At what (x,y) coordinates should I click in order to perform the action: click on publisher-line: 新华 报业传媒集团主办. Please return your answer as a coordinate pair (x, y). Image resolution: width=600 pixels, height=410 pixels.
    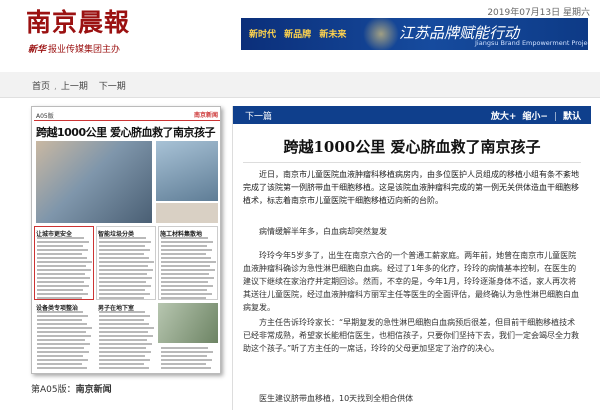
    Looking at the image, I should click on (74, 50).